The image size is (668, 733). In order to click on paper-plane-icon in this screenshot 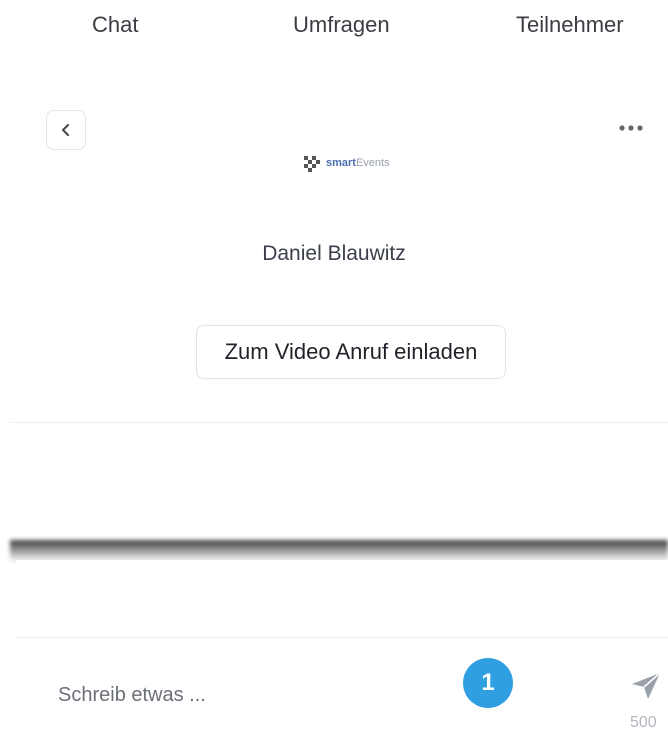, I will do `click(646, 685)`.